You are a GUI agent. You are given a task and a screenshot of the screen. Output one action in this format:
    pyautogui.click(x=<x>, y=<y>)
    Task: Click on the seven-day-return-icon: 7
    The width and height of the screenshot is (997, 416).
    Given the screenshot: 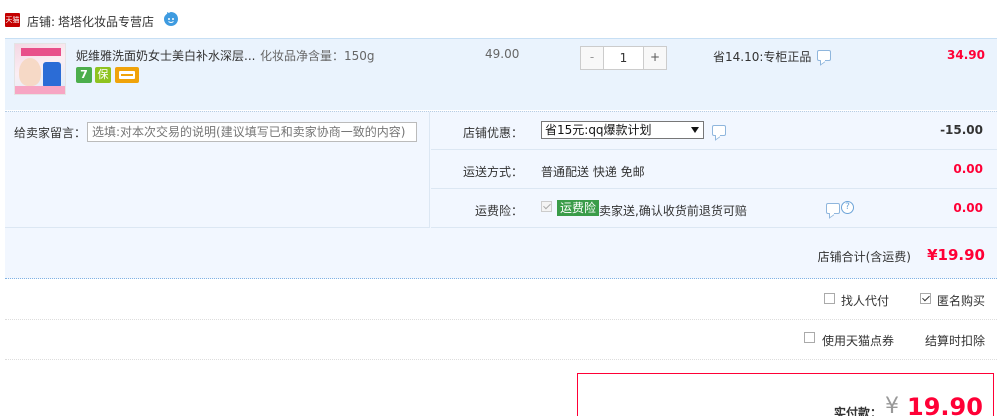 What is the action you would take?
    pyautogui.click(x=84, y=75)
    